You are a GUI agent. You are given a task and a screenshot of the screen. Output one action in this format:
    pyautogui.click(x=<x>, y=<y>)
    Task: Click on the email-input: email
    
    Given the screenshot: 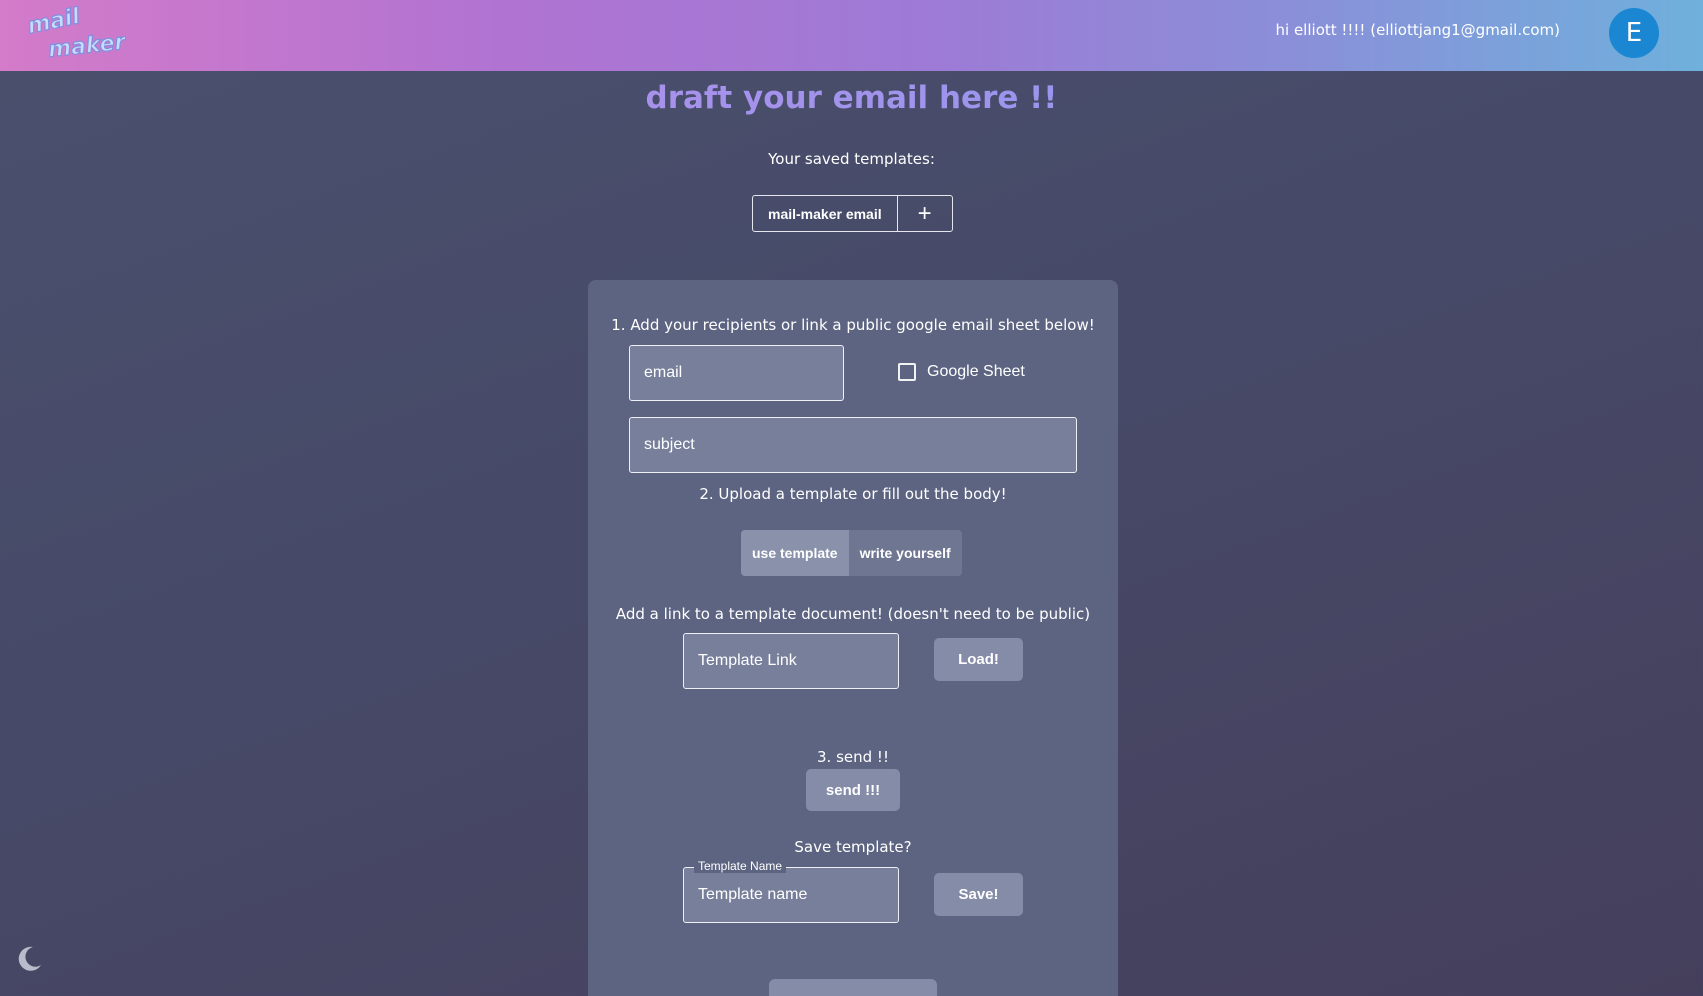 What is the action you would take?
    pyautogui.click(x=736, y=373)
    